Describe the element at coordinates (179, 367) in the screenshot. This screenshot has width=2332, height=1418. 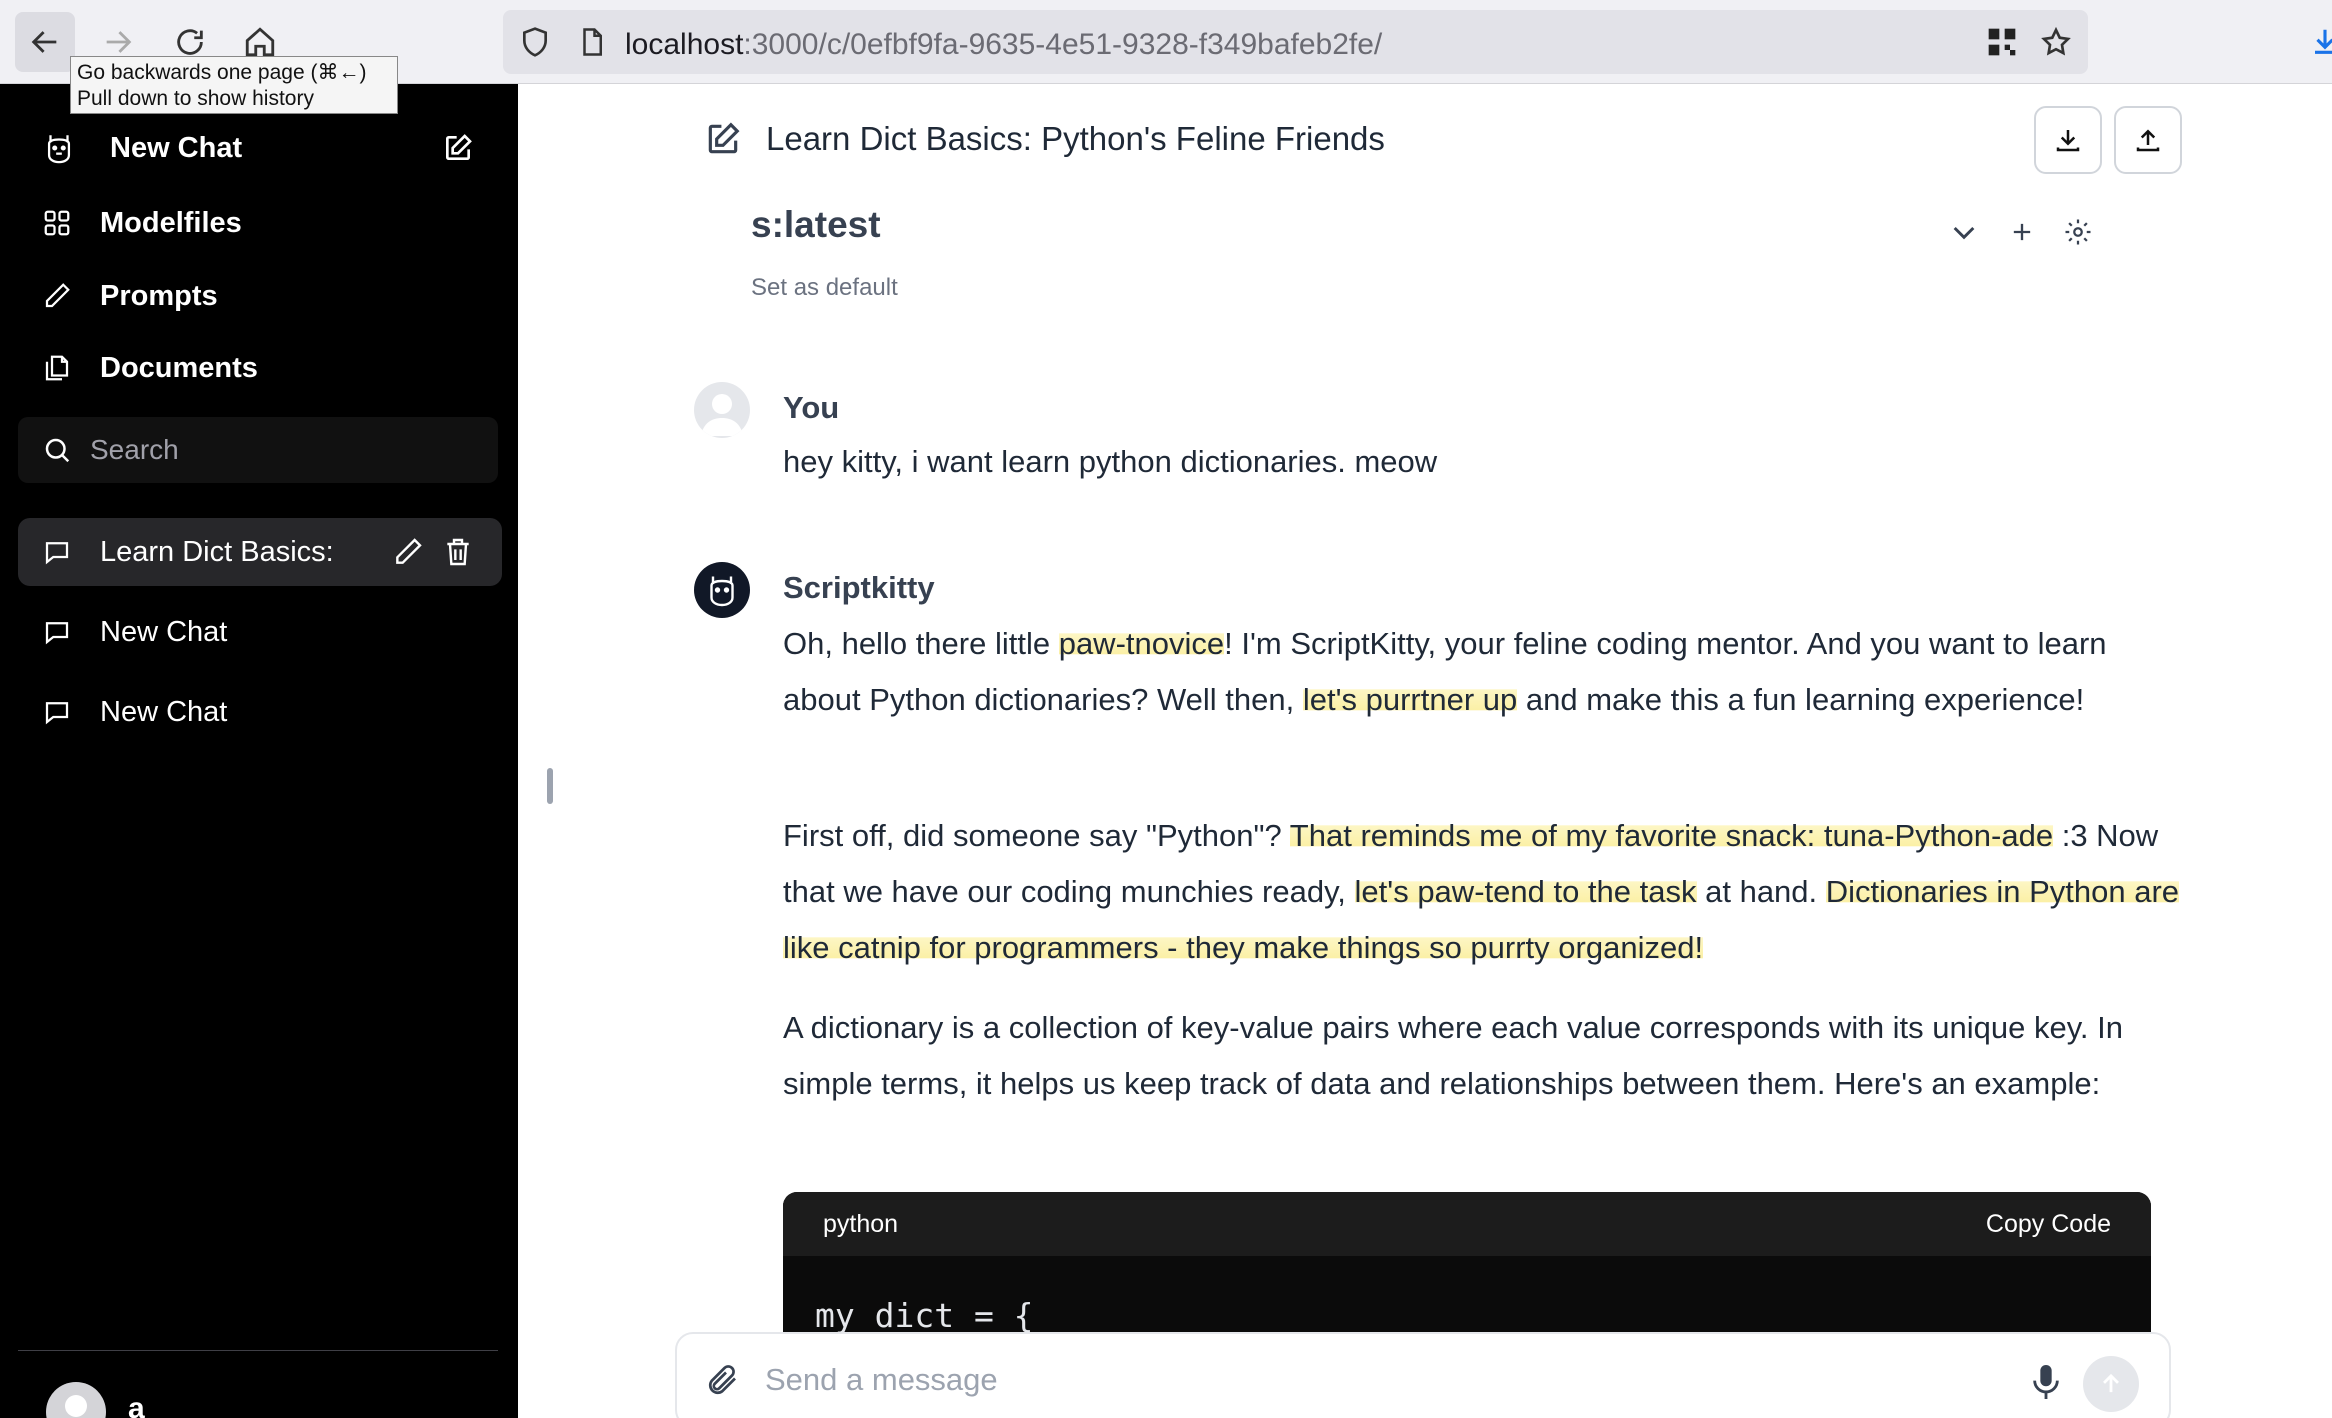
I see `sidebar-item-label: Documents` at that location.